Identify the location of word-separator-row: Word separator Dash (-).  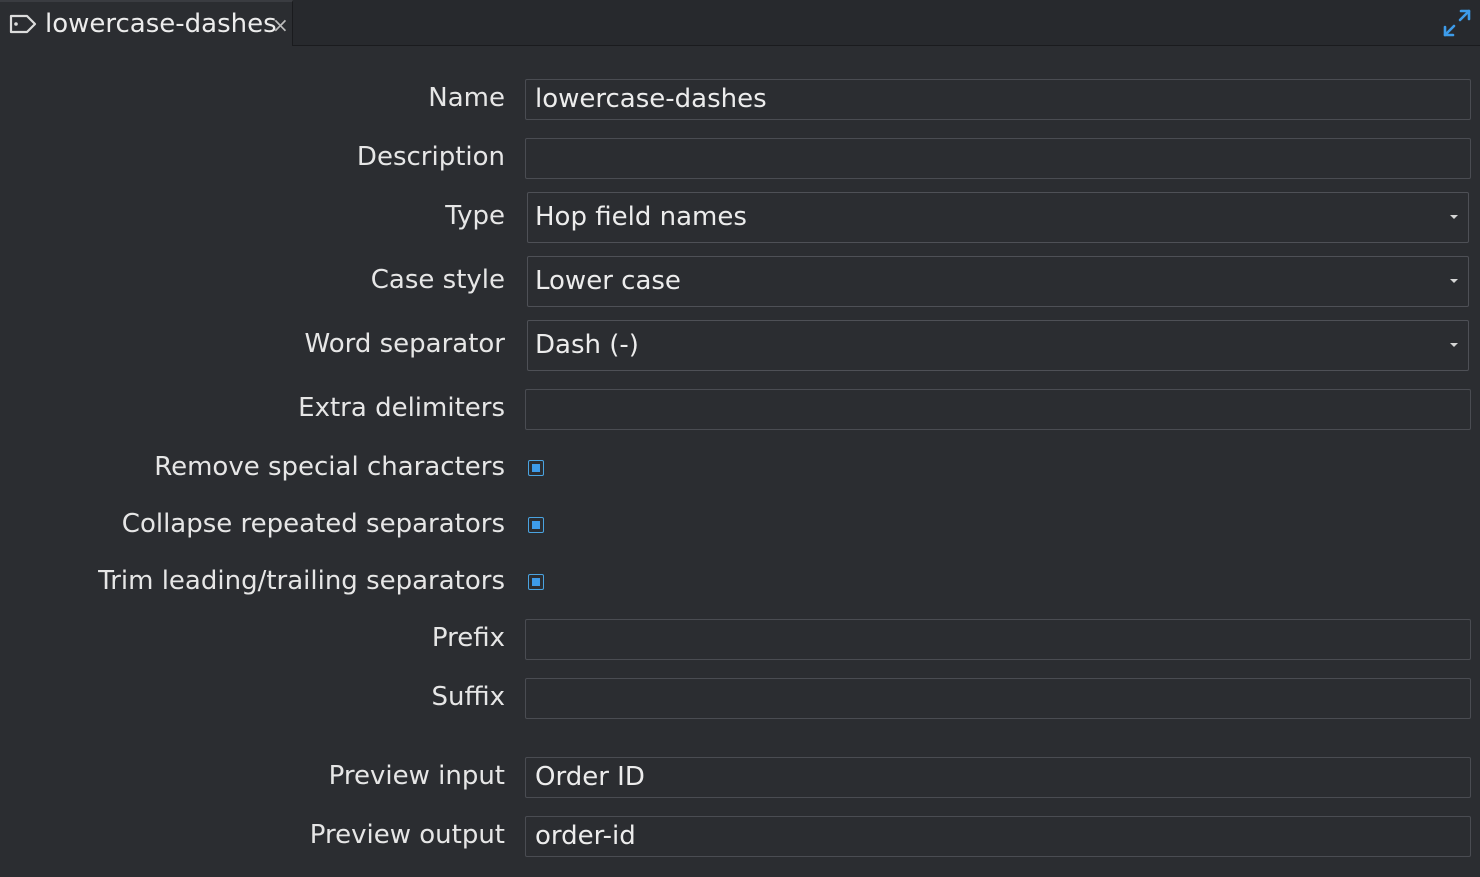
(740, 345).